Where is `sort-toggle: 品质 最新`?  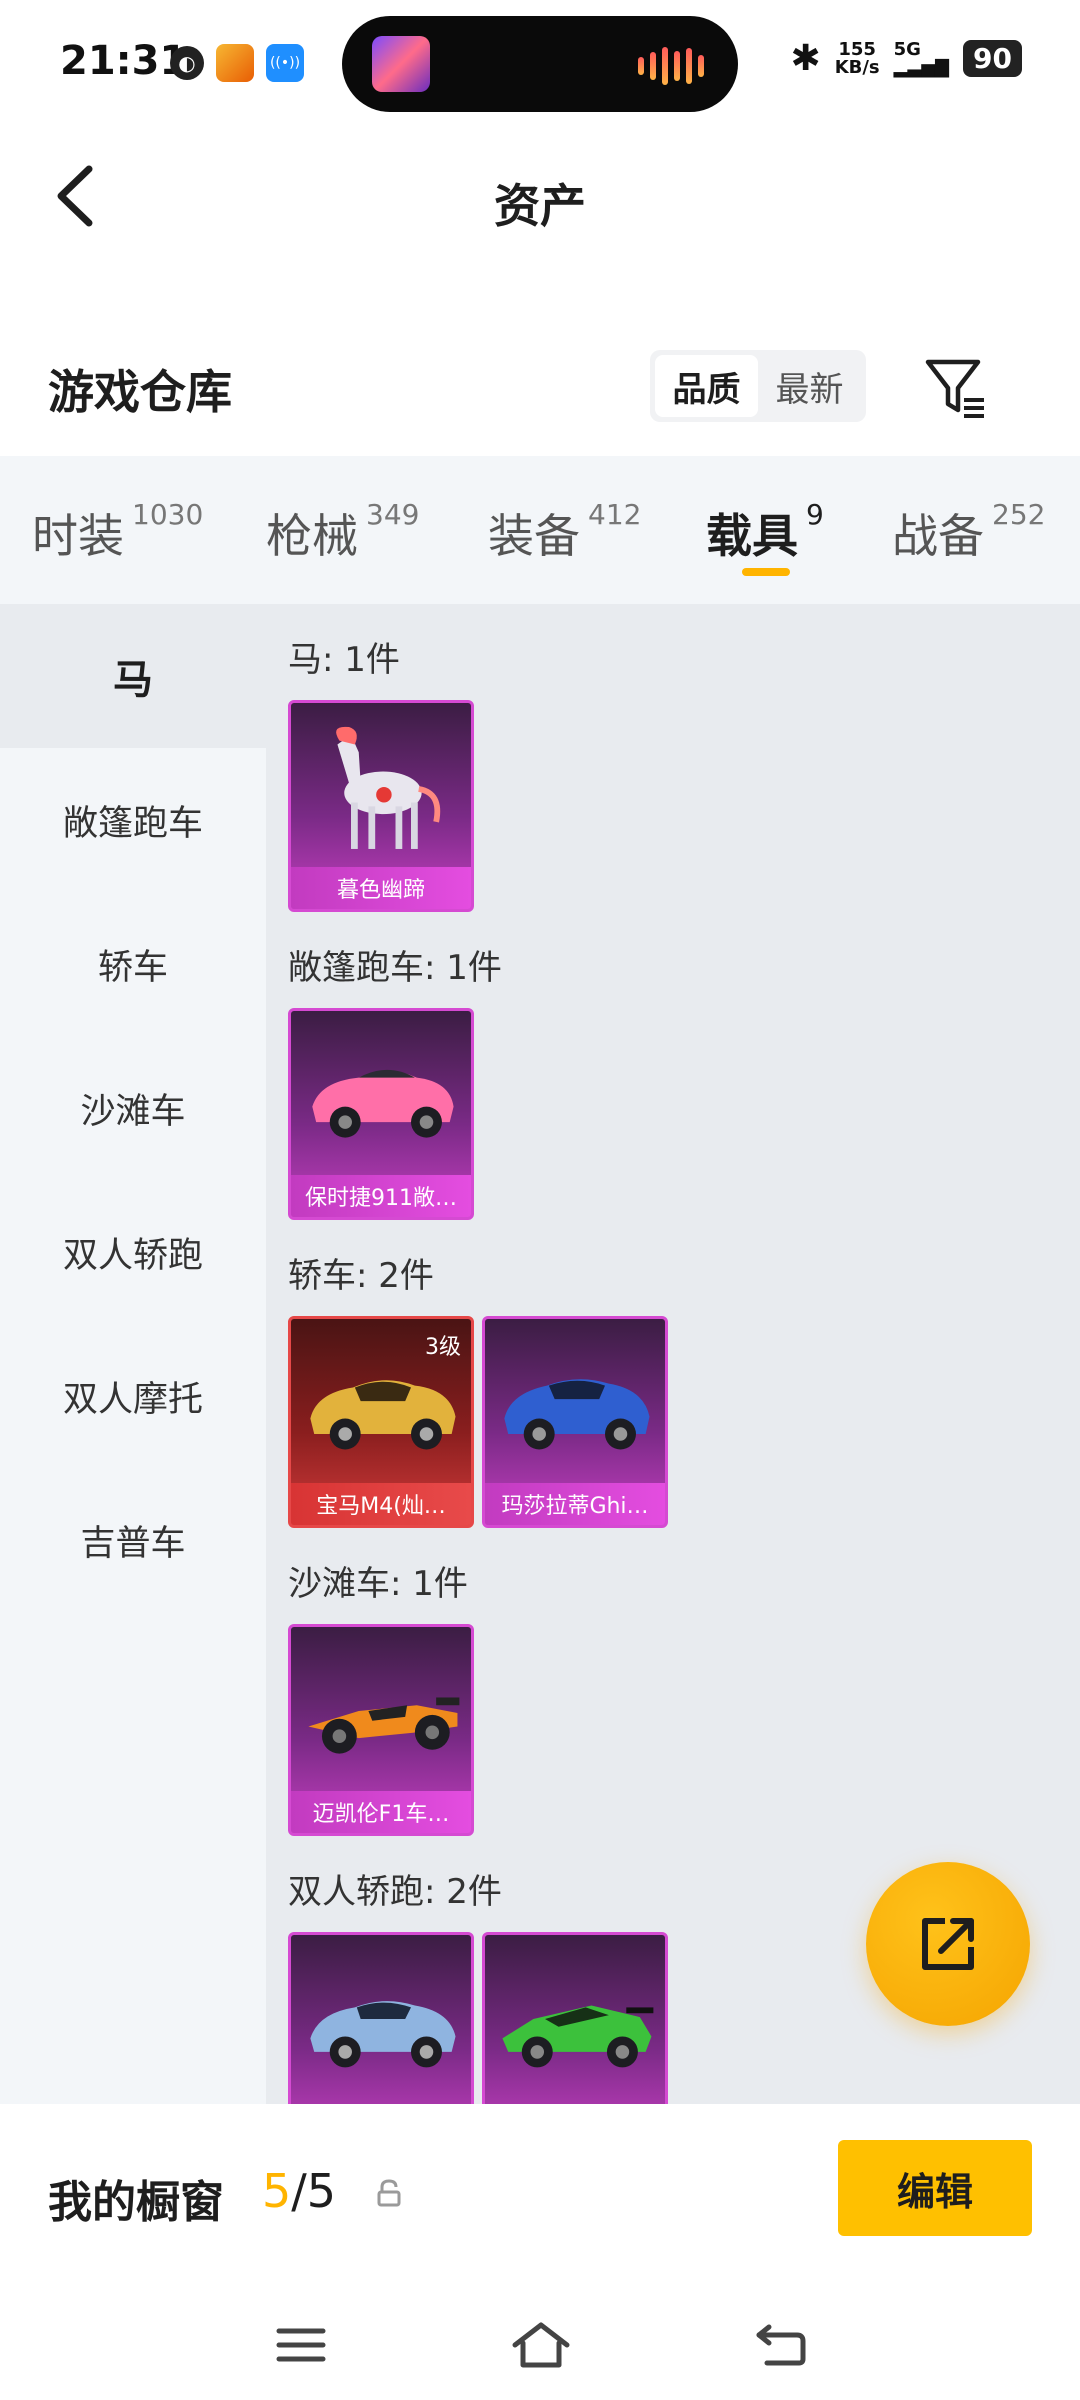 sort-toggle: 品质 最新 is located at coordinates (758, 386).